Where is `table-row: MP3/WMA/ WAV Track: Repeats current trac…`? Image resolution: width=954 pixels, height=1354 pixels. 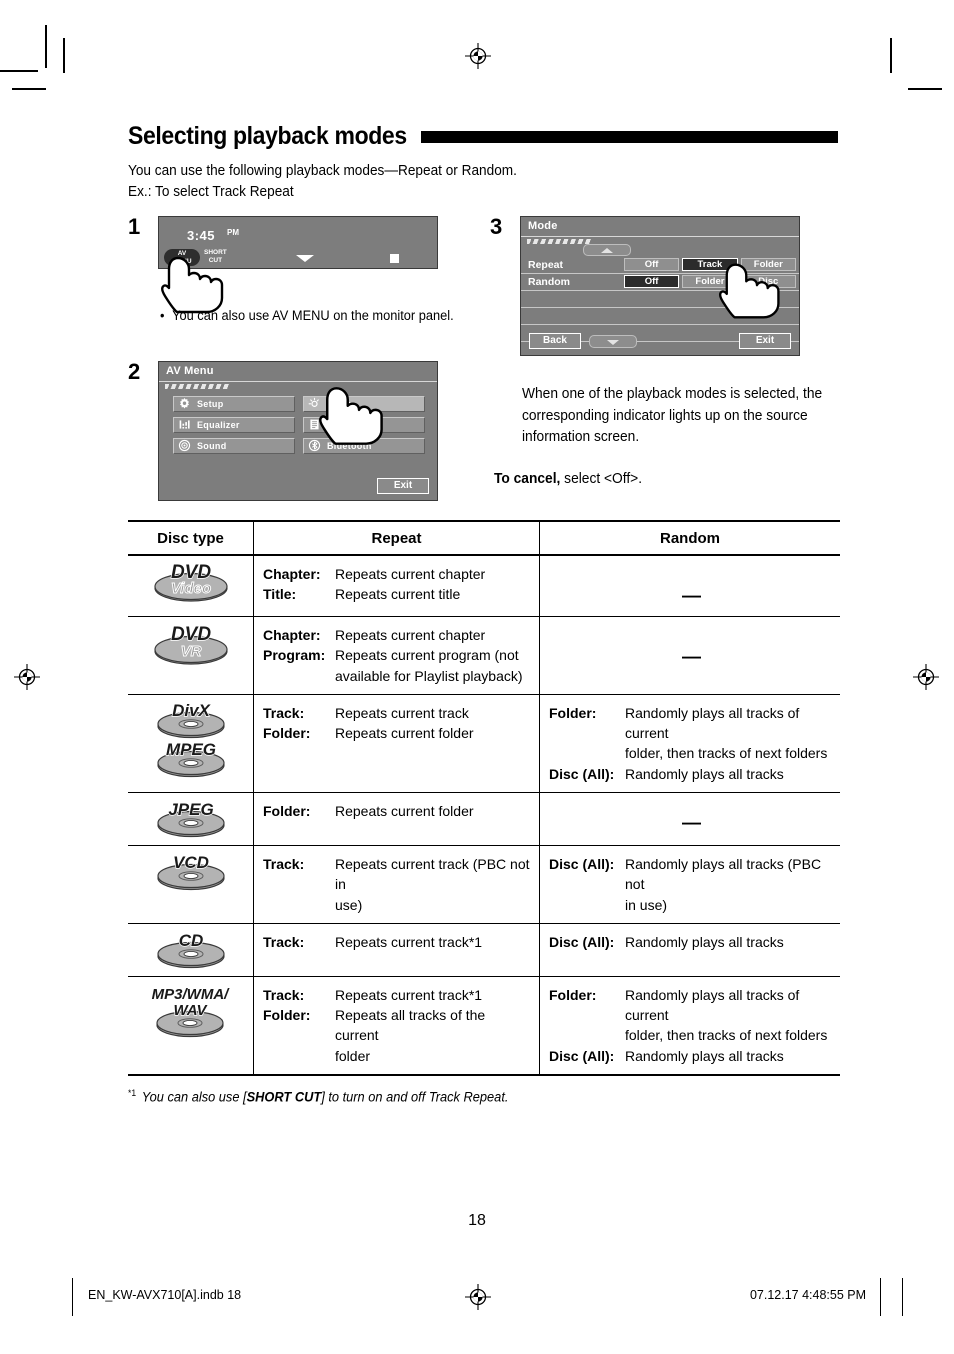
table-row: MP3/WMA/ WAV Track: Repeats current trac… is located at coordinates (484, 1026).